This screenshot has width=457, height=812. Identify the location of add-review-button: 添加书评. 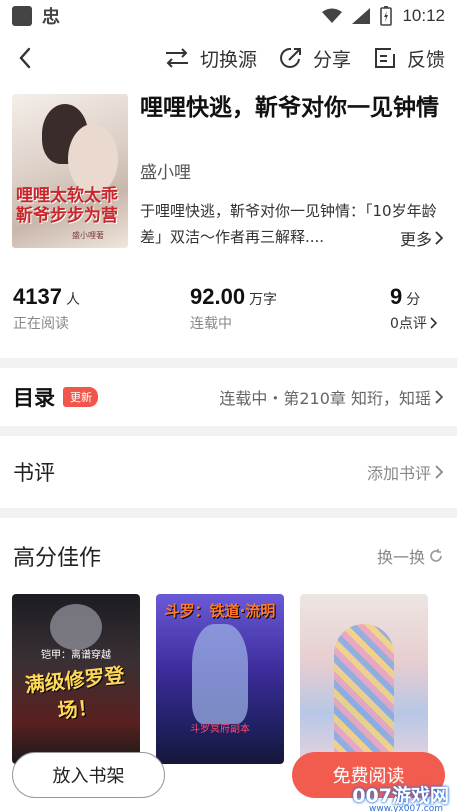
(405, 472).